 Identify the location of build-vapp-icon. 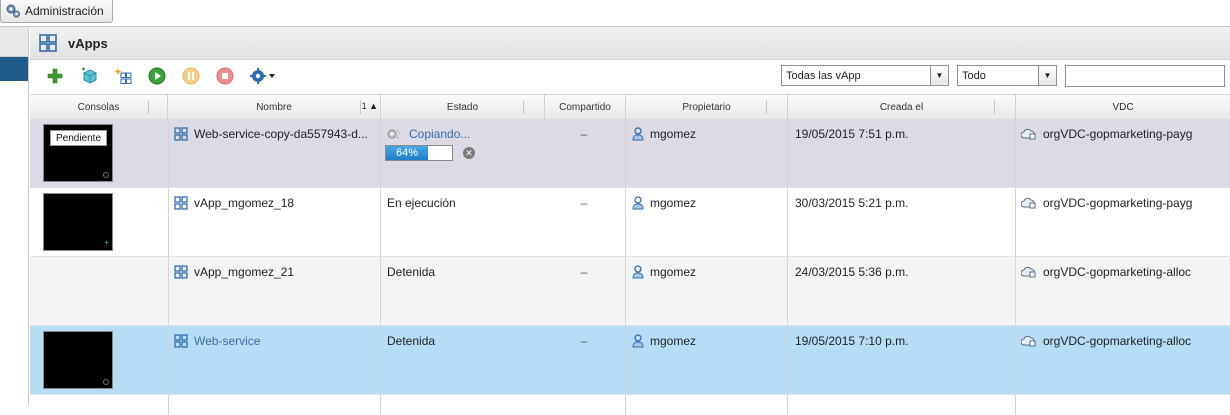
(123, 76).